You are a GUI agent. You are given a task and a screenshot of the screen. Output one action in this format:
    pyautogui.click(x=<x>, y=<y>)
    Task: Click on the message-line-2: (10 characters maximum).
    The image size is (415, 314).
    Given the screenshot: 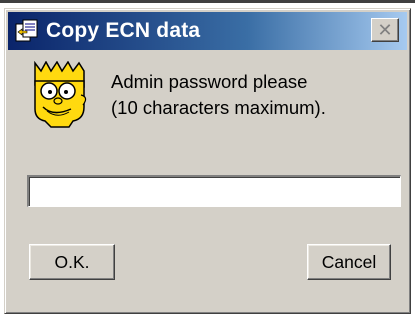 What is the action you would take?
    pyautogui.click(x=218, y=107)
    